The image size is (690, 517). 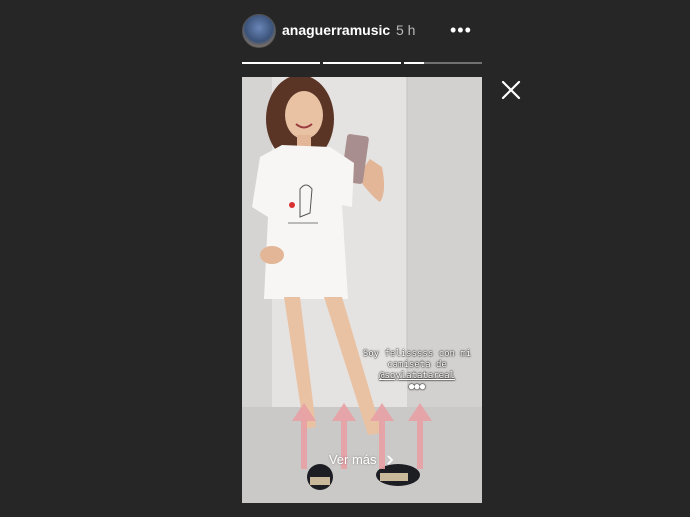 I want to click on see-more-button: Ver más, so click(x=362, y=459).